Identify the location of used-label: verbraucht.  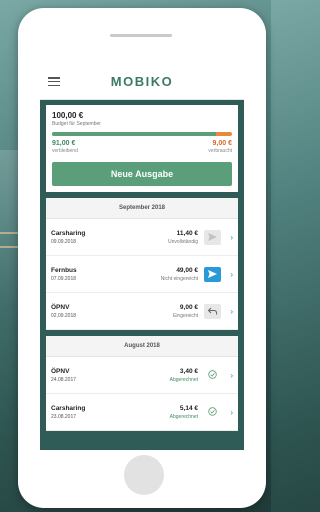
(220, 151).